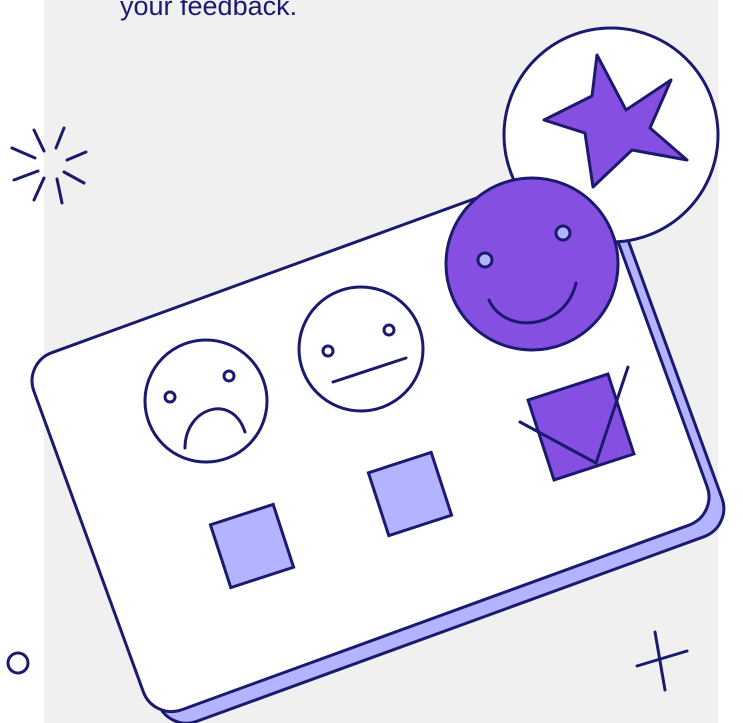 The image size is (743, 723). Describe the element at coordinates (49, 165) in the screenshot. I see `sparkle-icon` at that location.